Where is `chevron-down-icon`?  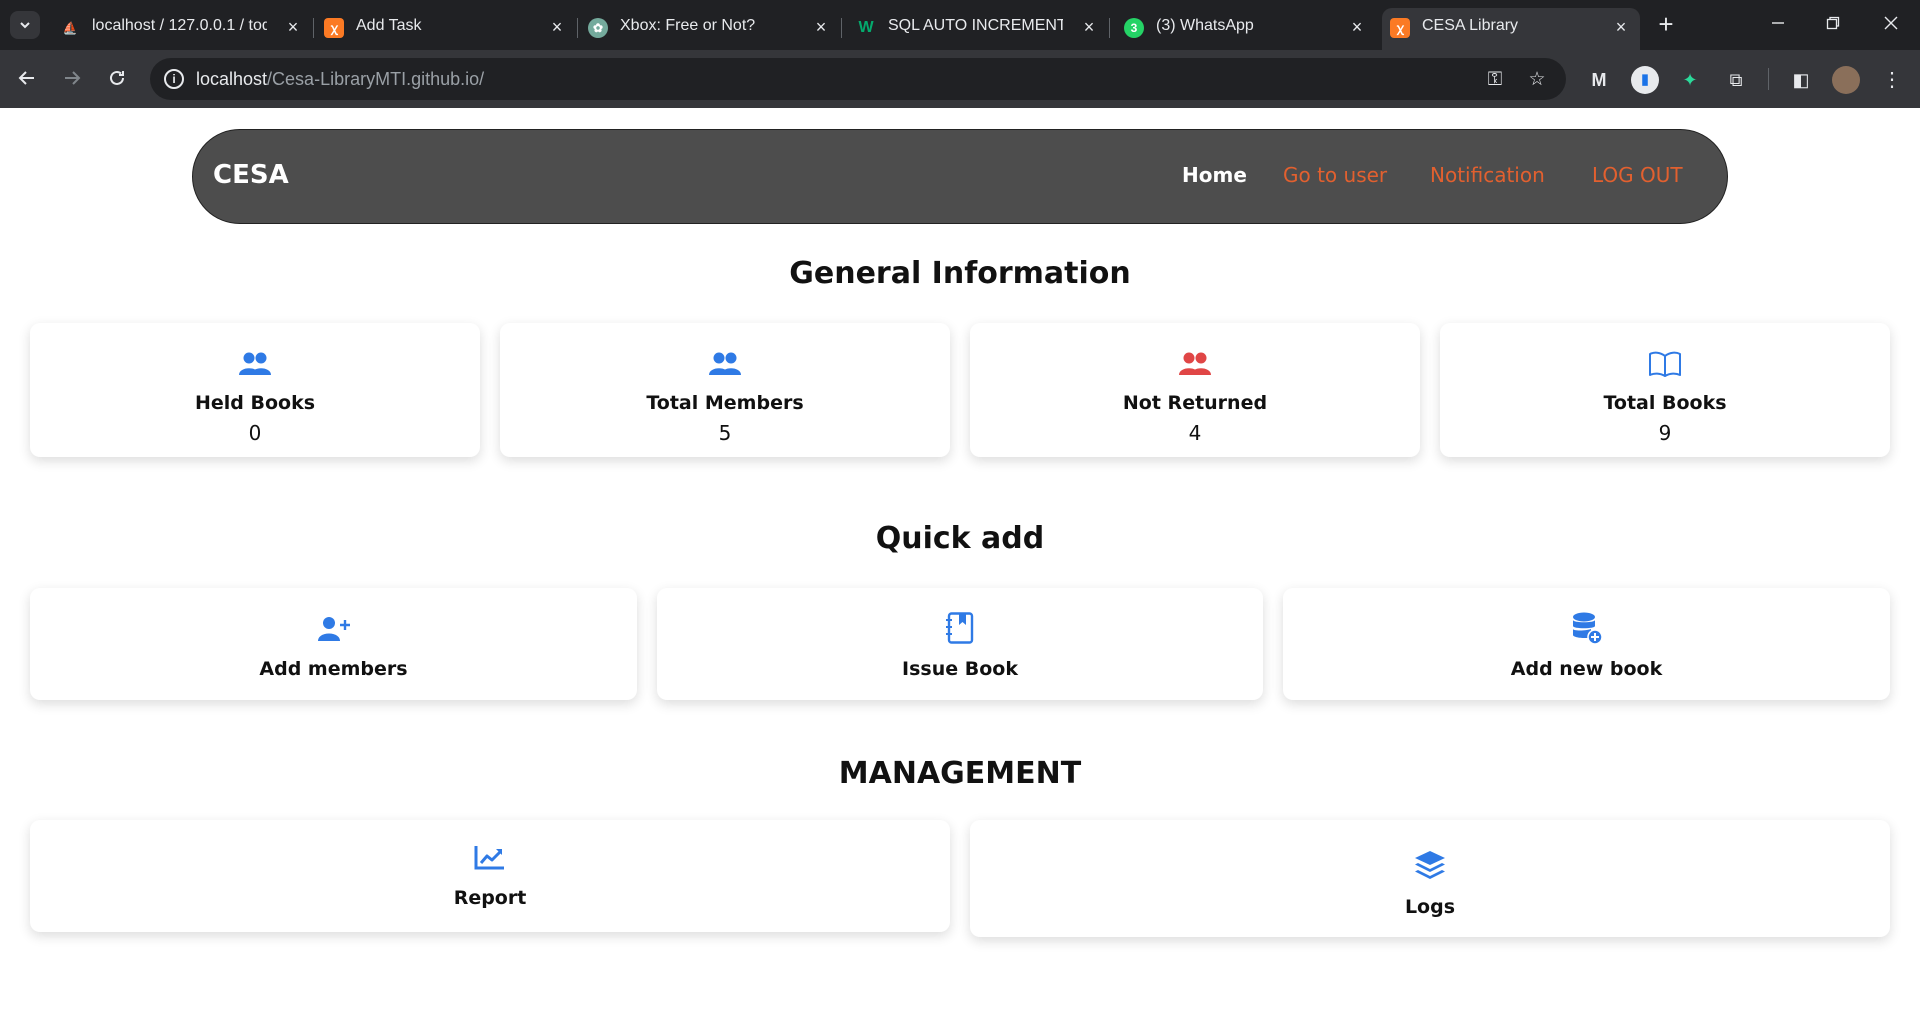
chevron-down-icon is located at coordinates (25, 25).